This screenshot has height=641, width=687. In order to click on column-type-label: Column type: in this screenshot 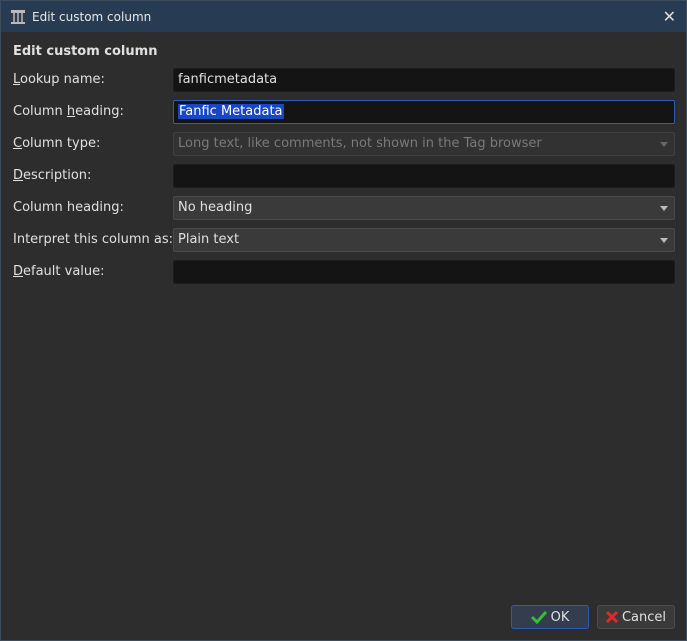, I will do `click(57, 143)`.